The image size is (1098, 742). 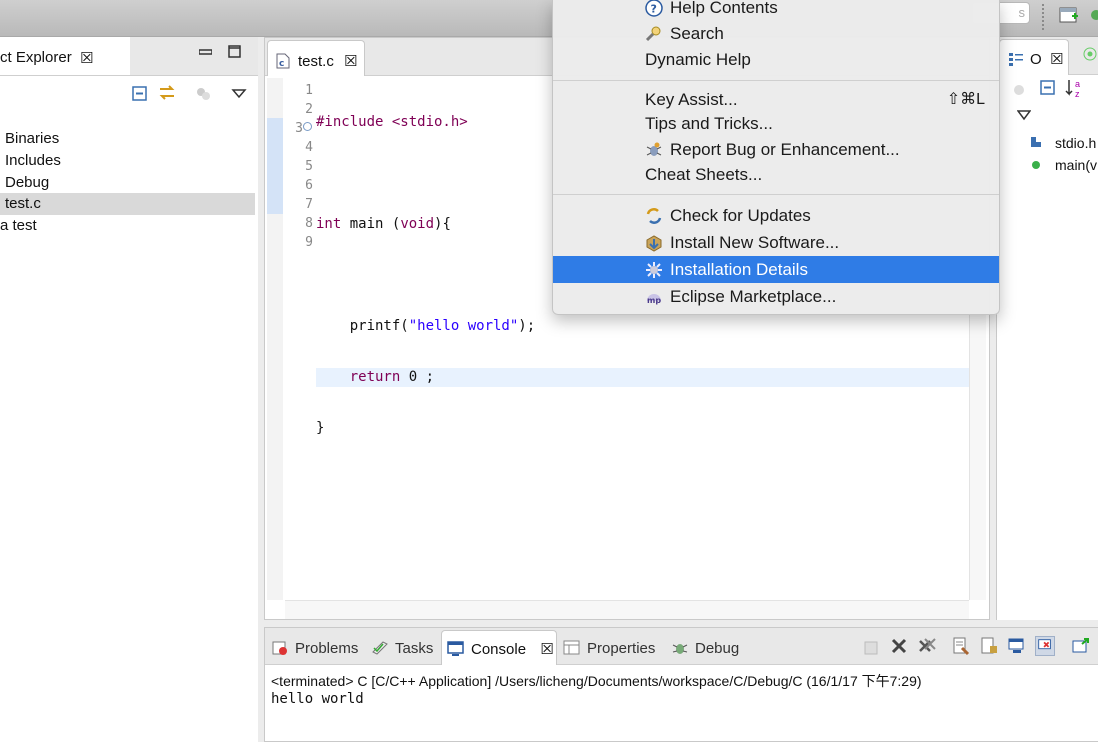 What do you see at coordinates (203, 94) in the screenshot?
I see `filter-icon` at bounding box center [203, 94].